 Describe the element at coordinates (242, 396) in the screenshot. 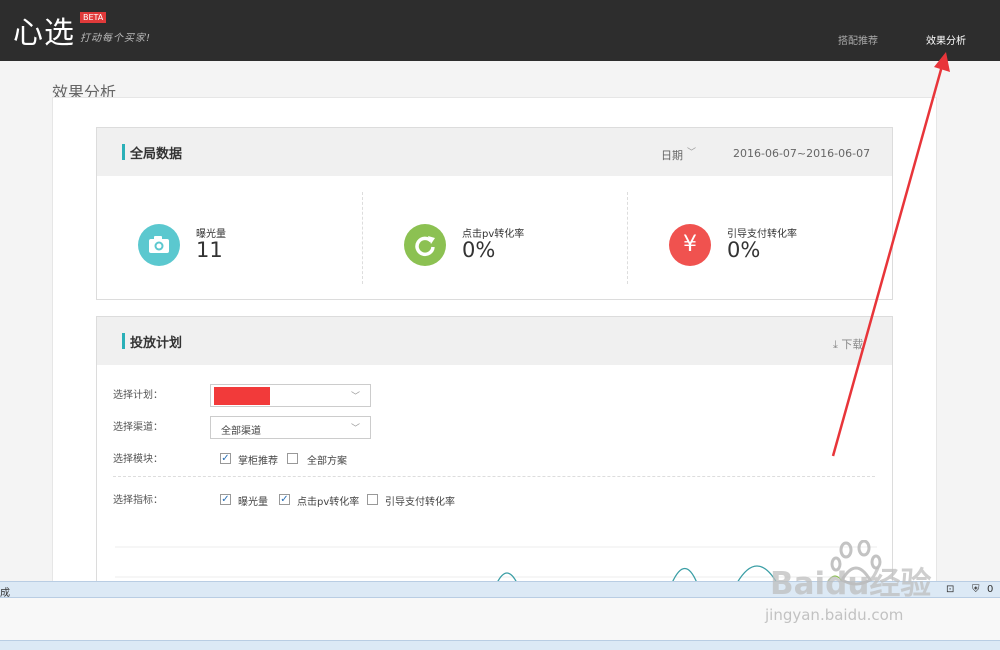

I see `redacted-block` at that location.